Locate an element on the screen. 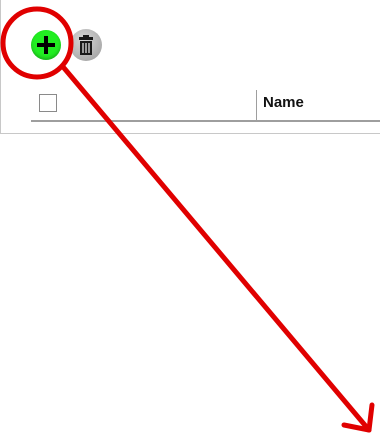 The width and height of the screenshot is (380, 440). annotation-arrow-head-right is located at coordinates (370, 417).